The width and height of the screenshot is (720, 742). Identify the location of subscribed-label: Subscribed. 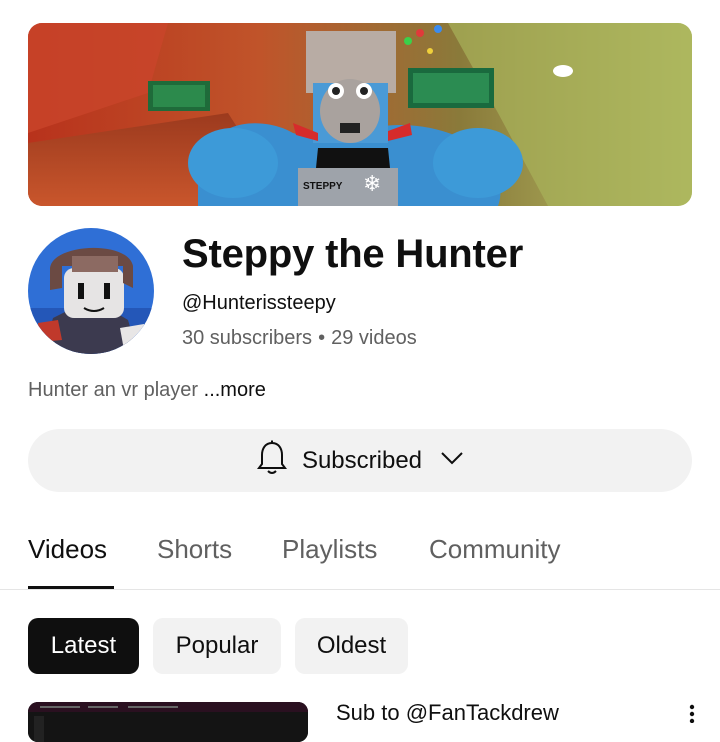
(362, 460).